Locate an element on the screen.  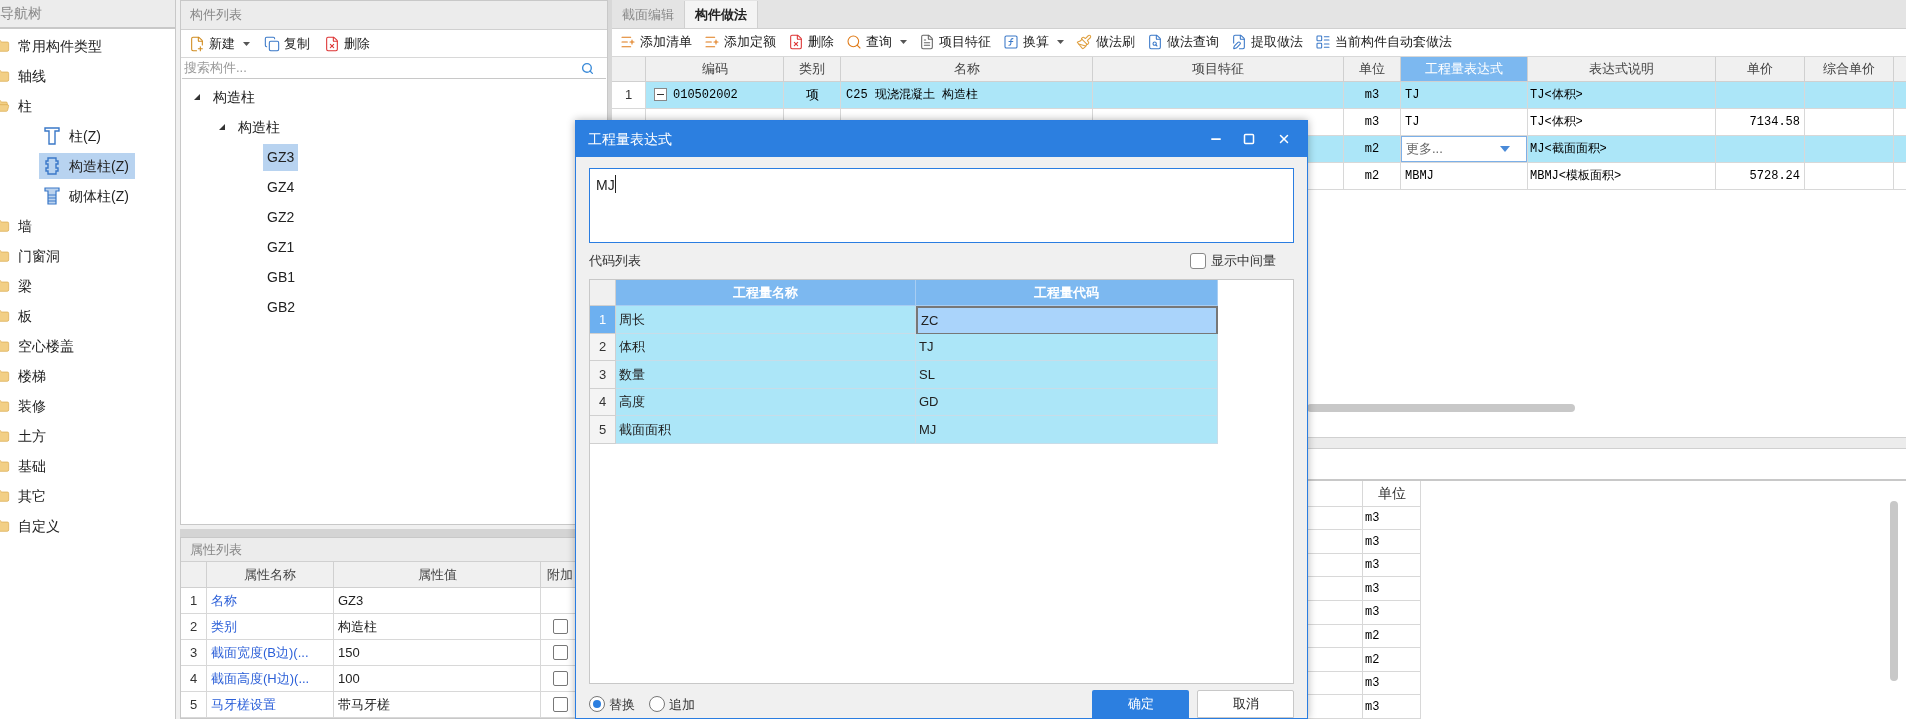
caret-icon is located at coordinates (1505, 148).